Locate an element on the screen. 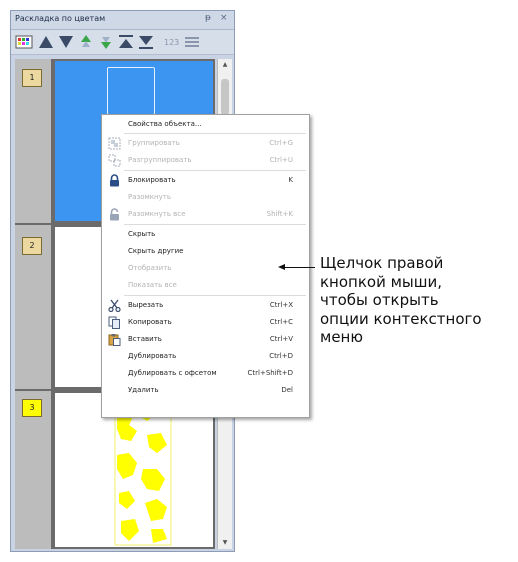 The height and width of the screenshot is (562, 518). scroll-up-arrow-icon: ▲ is located at coordinates (225, 65).